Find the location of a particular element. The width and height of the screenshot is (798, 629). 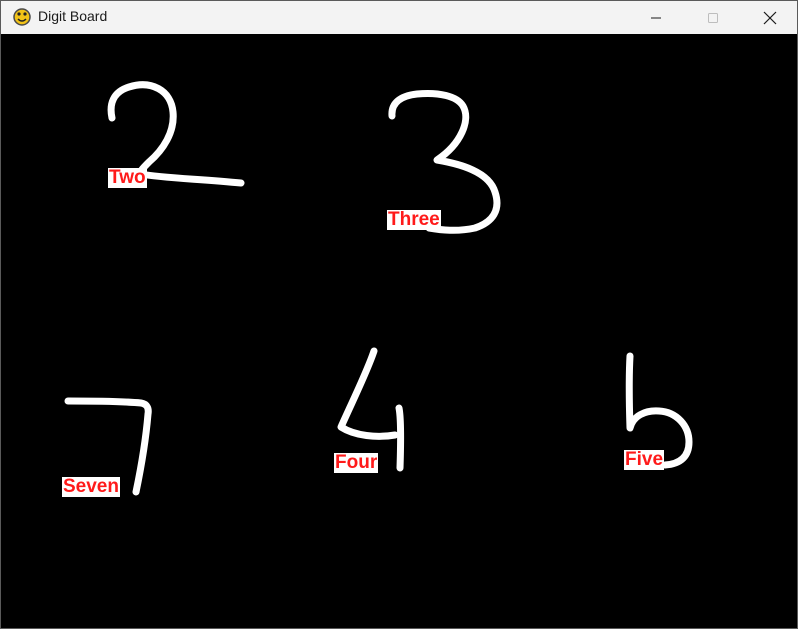

digit-stroke-four is located at coordinates (368, 393).